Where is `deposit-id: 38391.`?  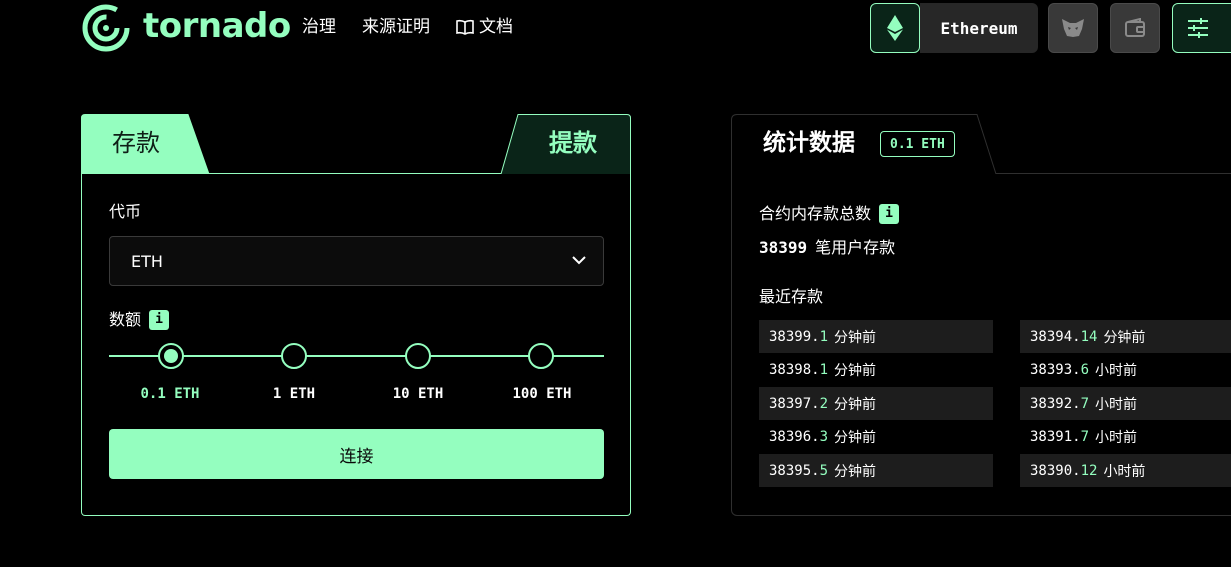
deposit-id: 38391. is located at coordinates (1055, 436).